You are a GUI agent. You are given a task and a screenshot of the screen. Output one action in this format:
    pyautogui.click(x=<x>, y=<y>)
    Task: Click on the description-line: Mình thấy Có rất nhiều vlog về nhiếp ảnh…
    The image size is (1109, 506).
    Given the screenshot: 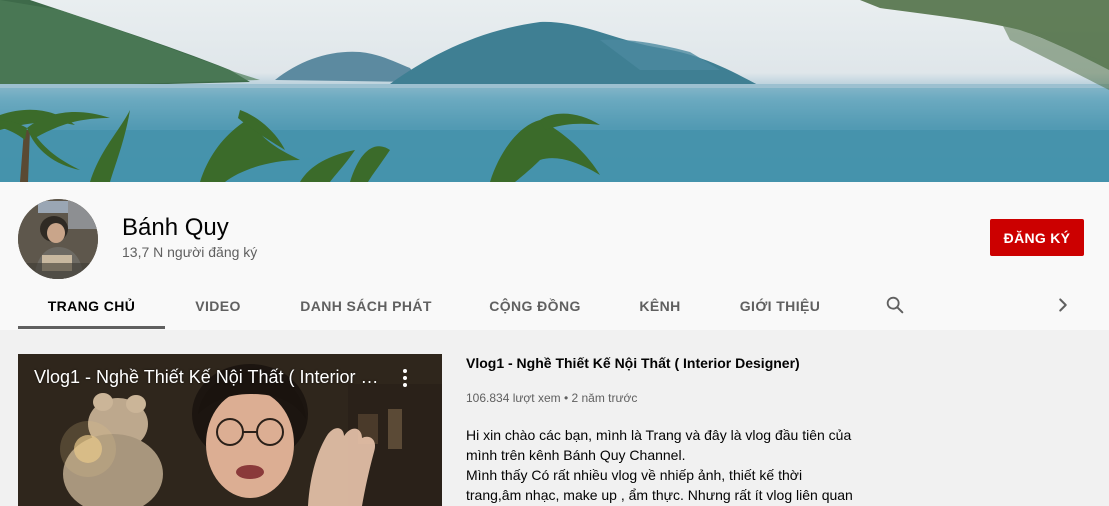 What is the action you would take?
    pyautogui.click(x=634, y=475)
    